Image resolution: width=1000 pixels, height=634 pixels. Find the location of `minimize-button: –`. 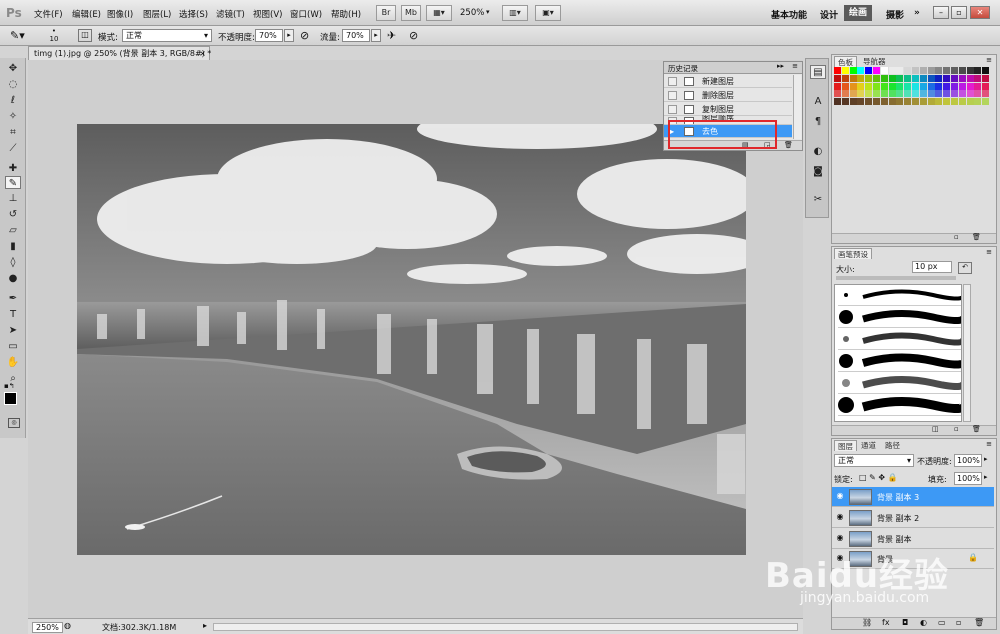

minimize-button: – is located at coordinates (941, 12).